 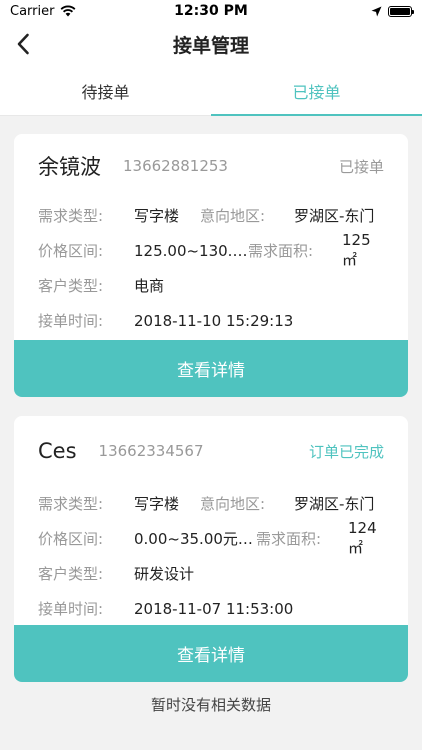 I want to click on tab-accepted: 已接单, so click(x=316, y=91).